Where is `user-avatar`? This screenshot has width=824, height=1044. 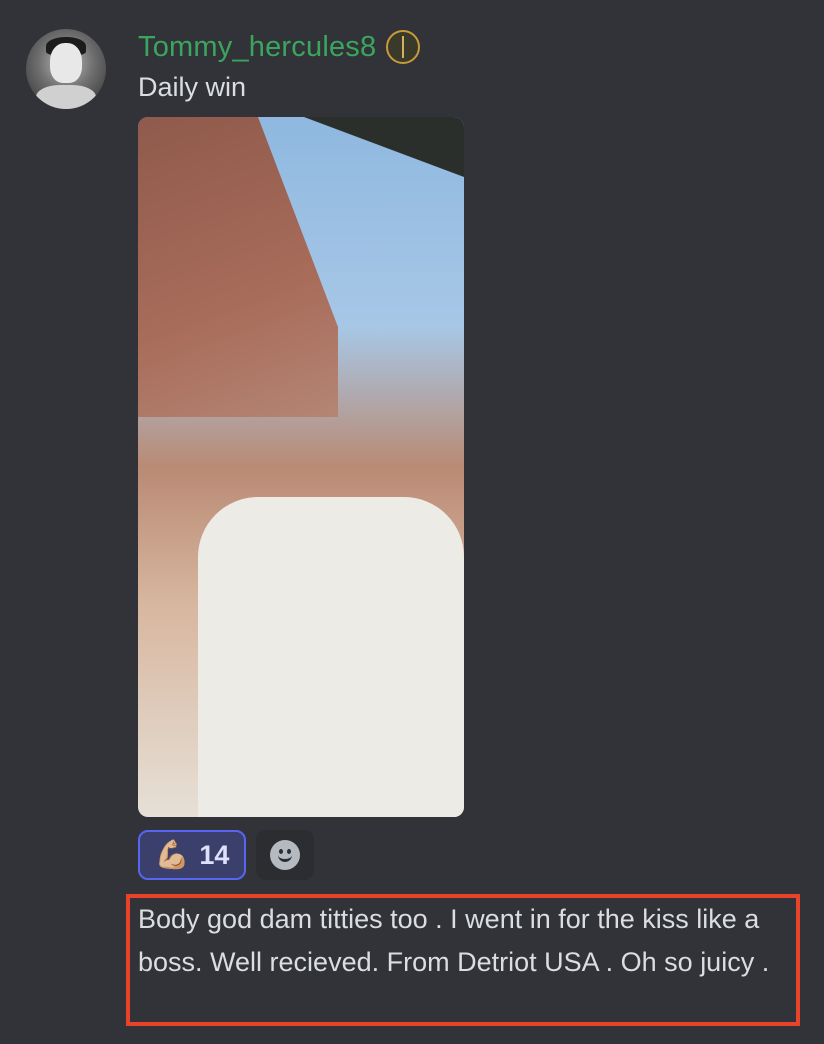
user-avatar is located at coordinates (66, 69).